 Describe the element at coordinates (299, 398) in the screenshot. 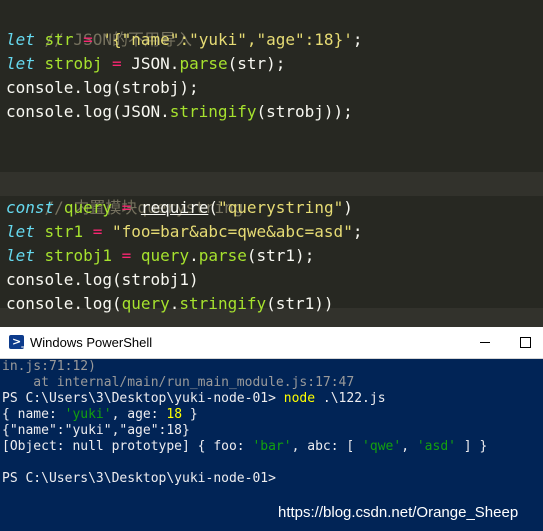

I see `command: node` at that location.